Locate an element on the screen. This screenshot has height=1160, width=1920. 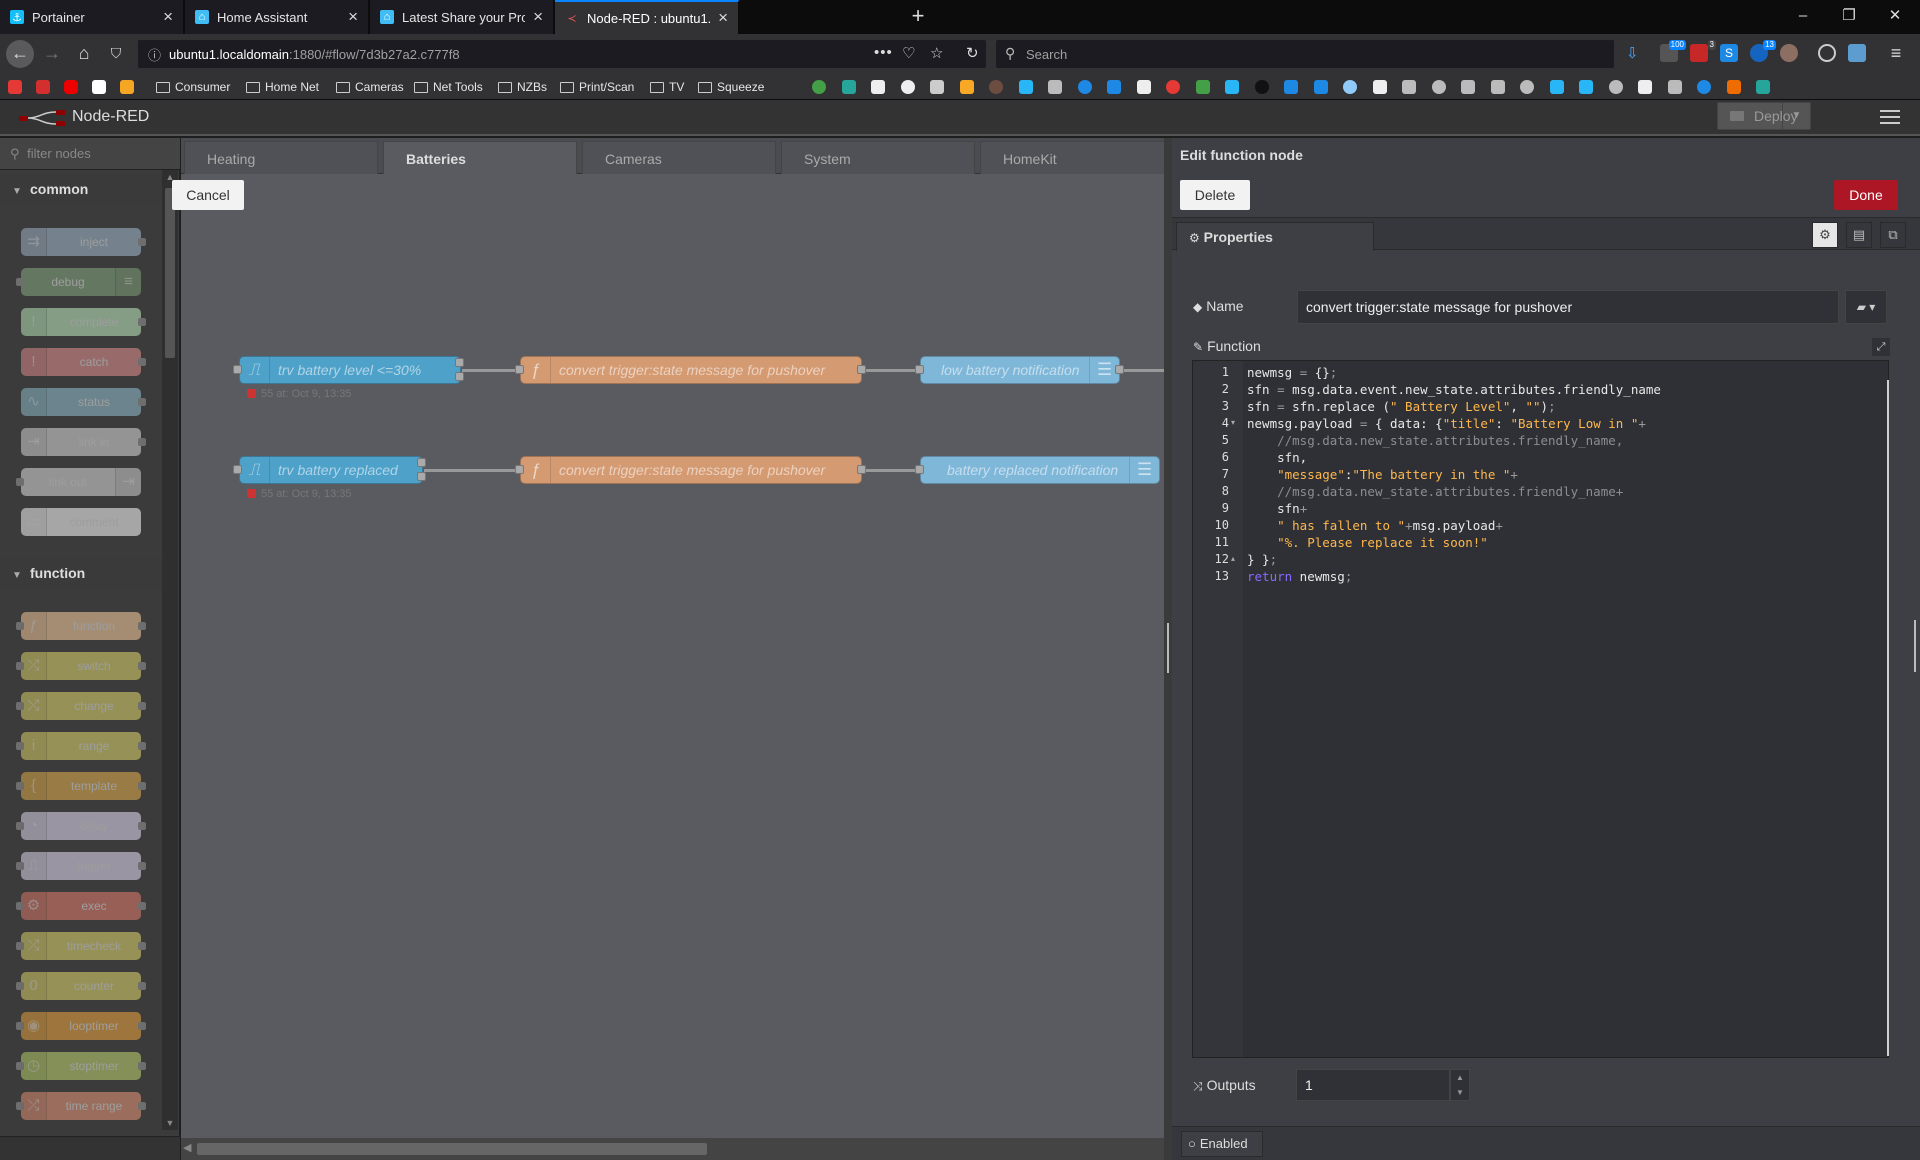
code-line: " has fallen to "+msg.payload+ is located at coordinates (1375, 525).